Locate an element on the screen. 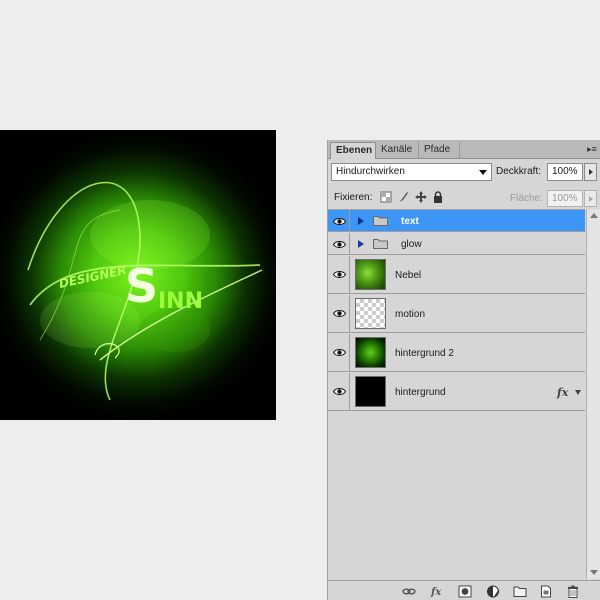 Image resolution: width=600 pixels, height=600 pixels. new-layer-icon is located at coordinates (546, 591).